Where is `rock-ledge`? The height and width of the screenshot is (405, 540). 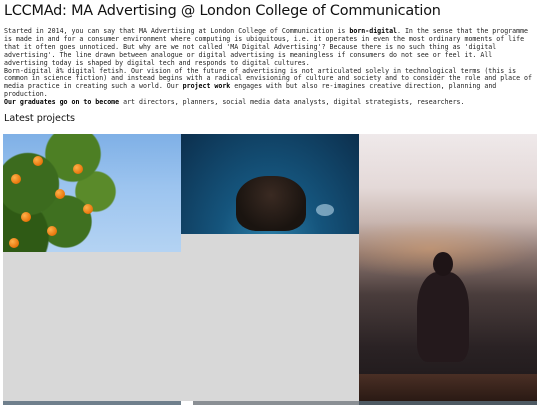 rock-ledge is located at coordinates (448, 387).